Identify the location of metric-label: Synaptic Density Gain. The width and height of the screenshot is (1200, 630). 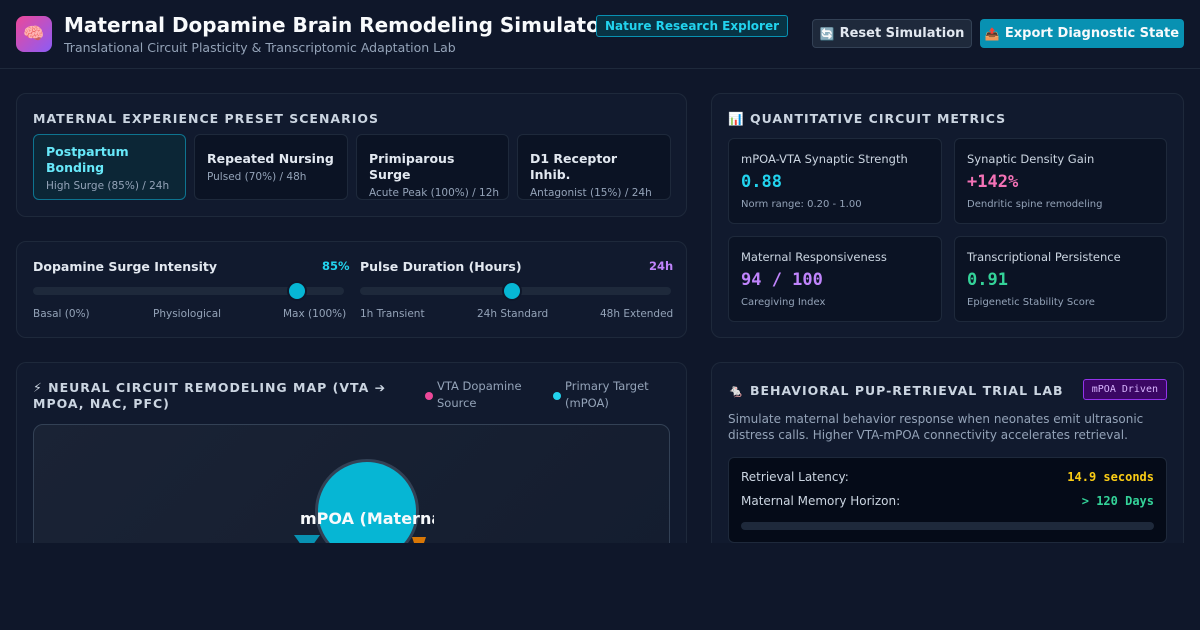
(1031, 159).